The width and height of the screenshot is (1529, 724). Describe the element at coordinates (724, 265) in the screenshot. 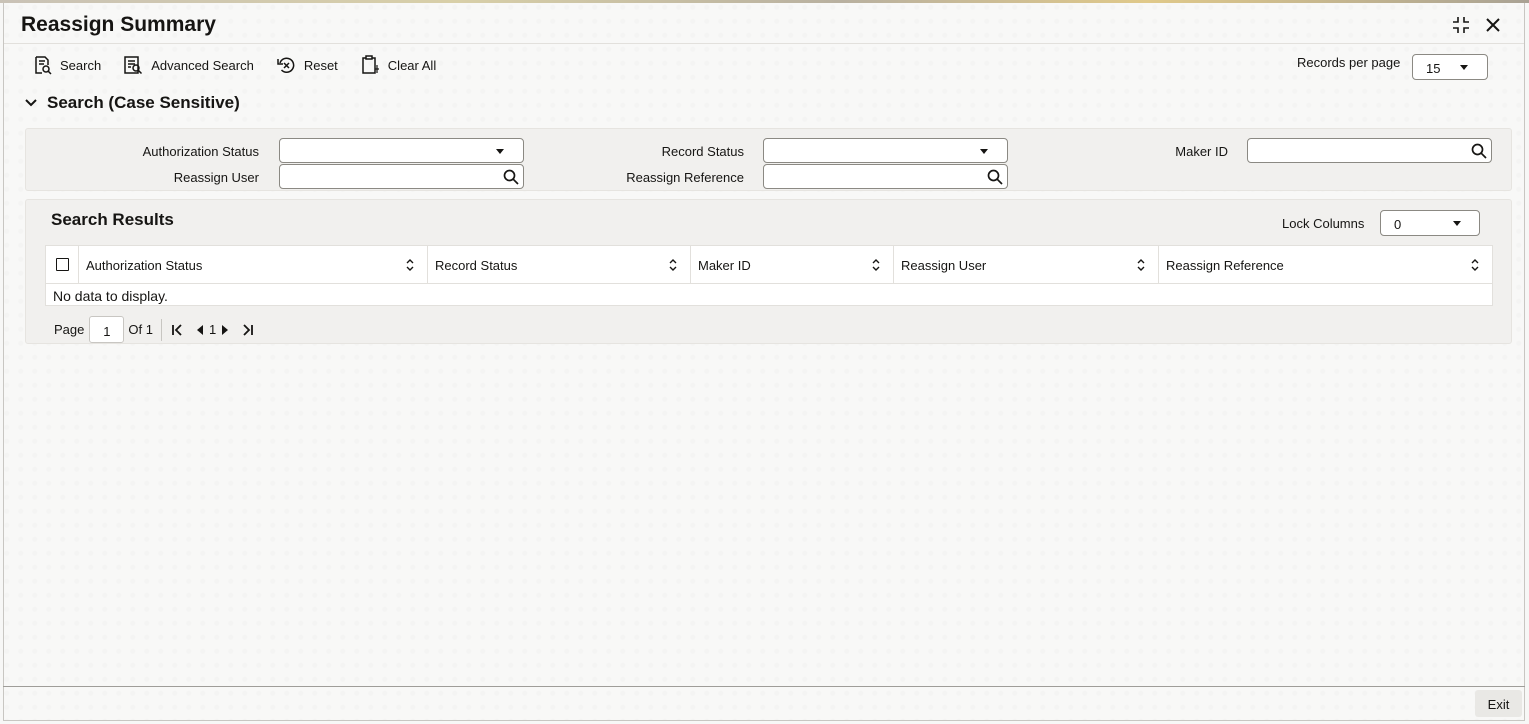

I see `column-header-label: Maker ID` at that location.